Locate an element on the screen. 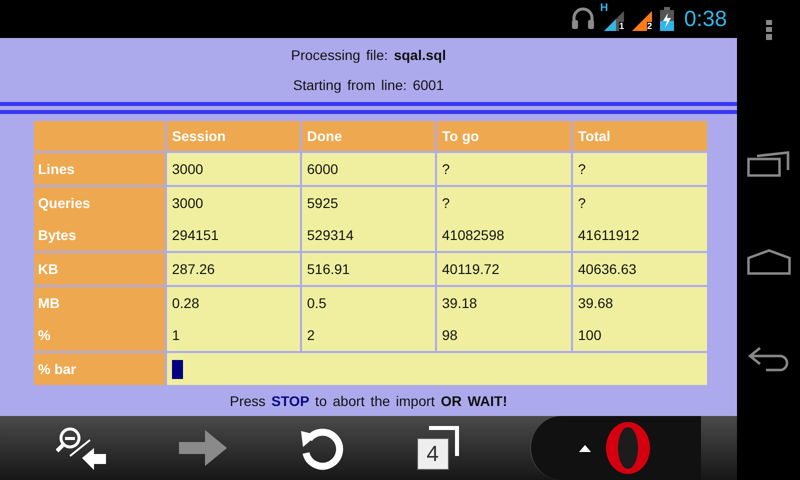  processing-label: Processing file: is located at coordinates (339, 55).